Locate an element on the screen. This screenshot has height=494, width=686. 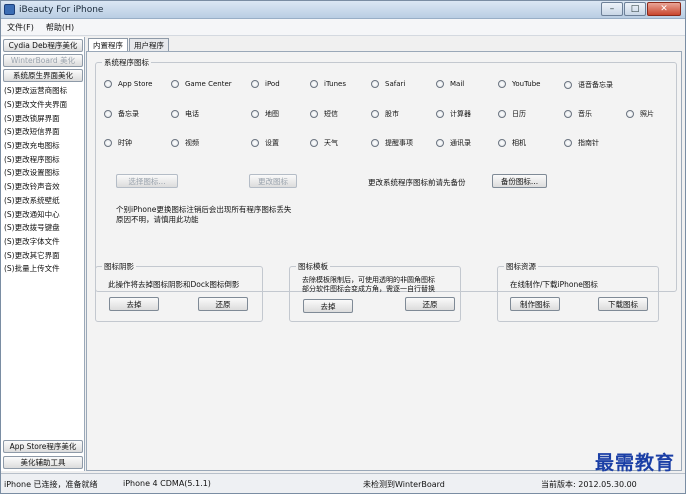
warning-note-line2: 原因不明，请慎用此功能 is located at coordinates (157, 219).